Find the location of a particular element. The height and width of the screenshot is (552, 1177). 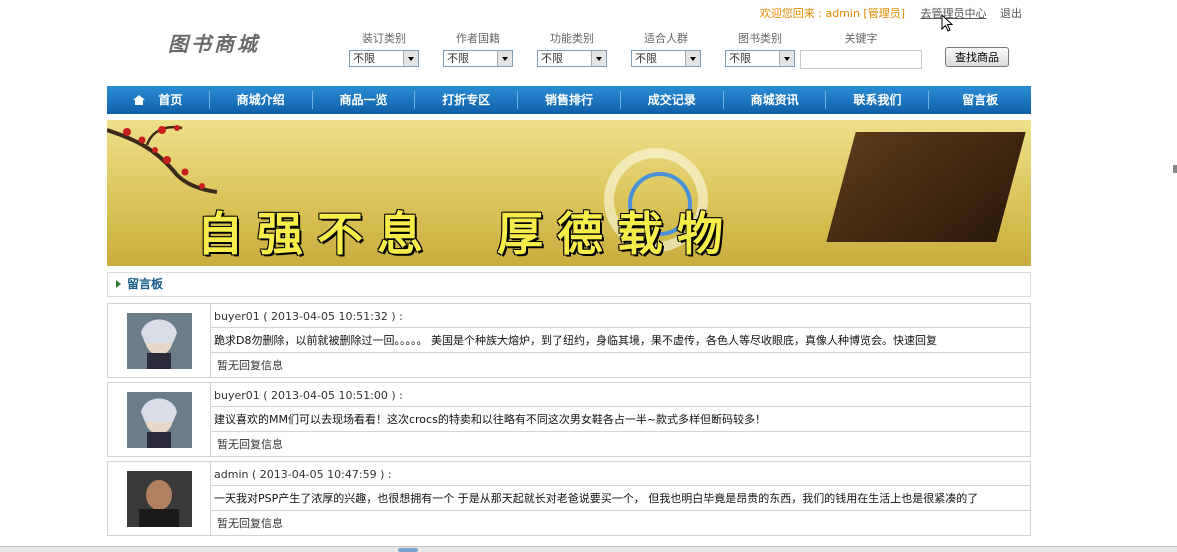

filter-label: 作者国籍 is located at coordinates (478, 38).